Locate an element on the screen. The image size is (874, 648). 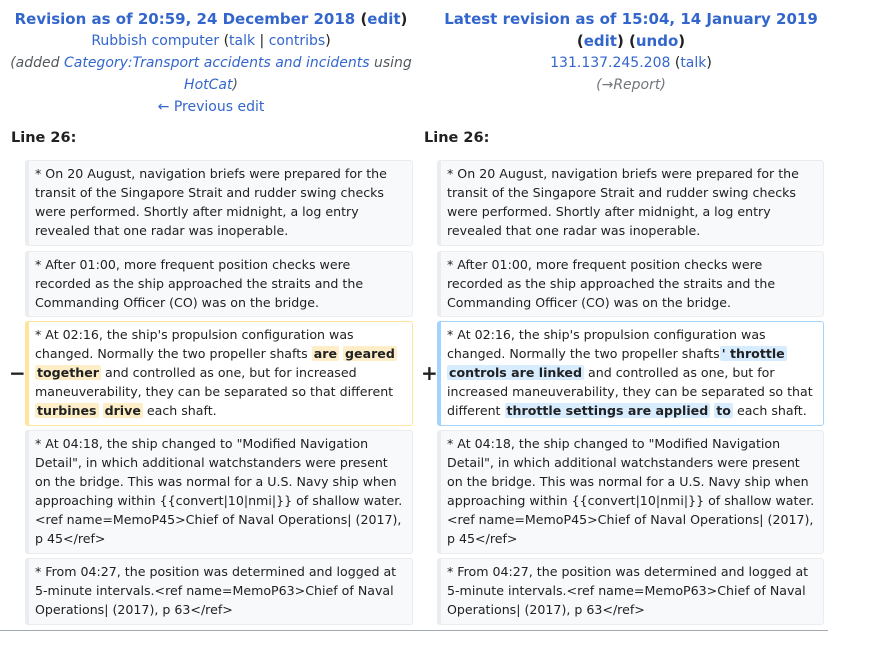
old-user-contribs-link: contribs is located at coordinates (297, 41).